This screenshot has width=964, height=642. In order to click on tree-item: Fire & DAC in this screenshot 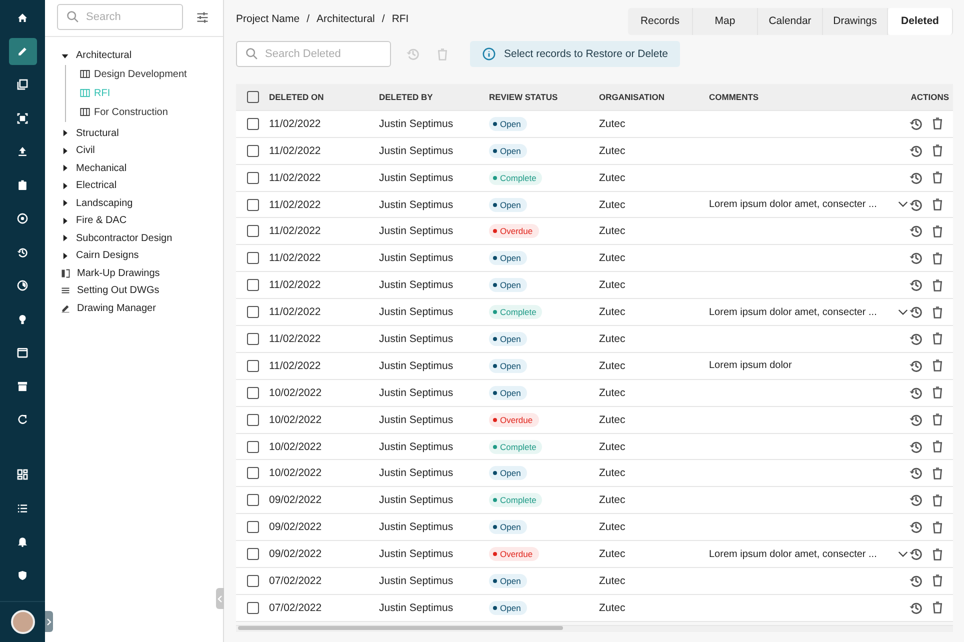, I will do `click(142, 221)`.